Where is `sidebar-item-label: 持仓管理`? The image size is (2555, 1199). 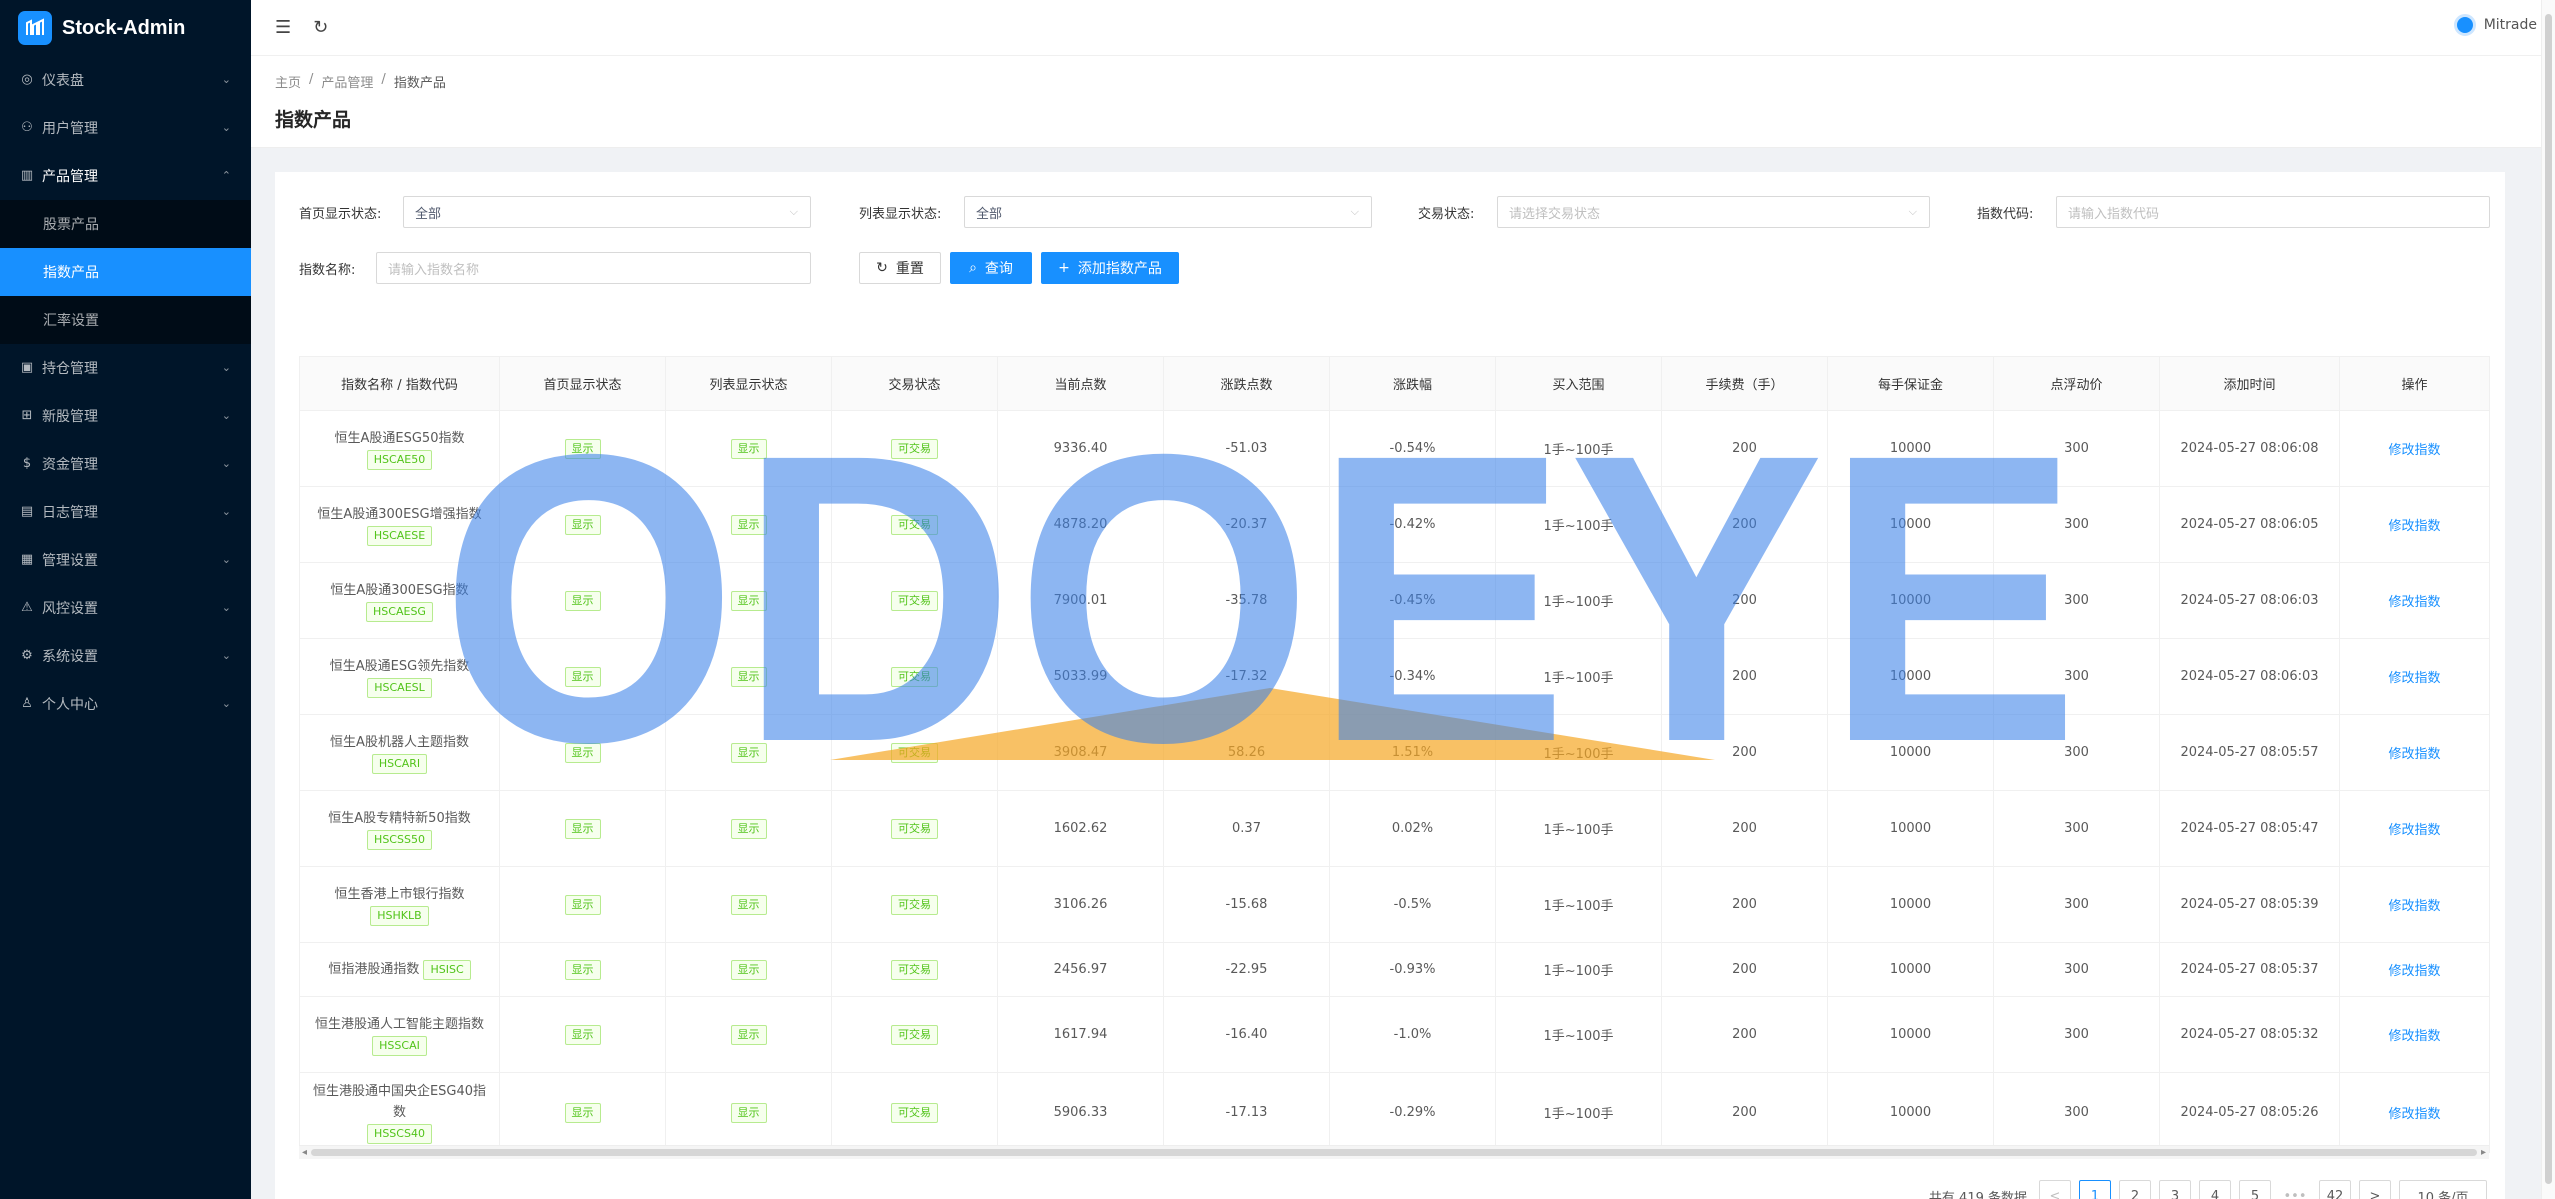
sidebar-item-label: 持仓管理 is located at coordinates (70, 369).